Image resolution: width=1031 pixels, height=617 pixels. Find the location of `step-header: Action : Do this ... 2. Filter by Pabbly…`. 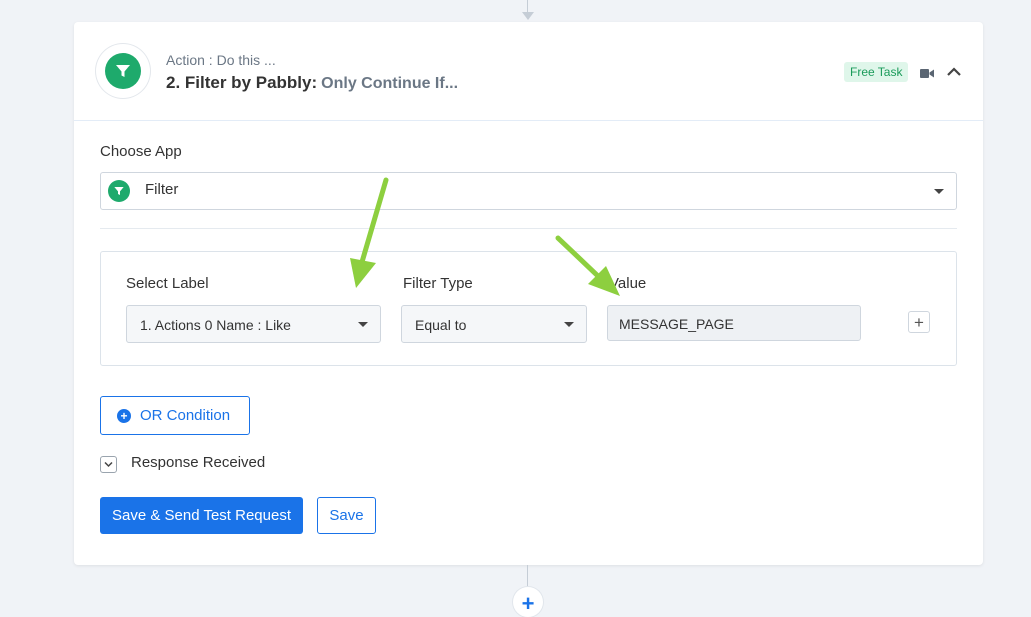

step-header: Action : Do this ... 2. Filter by Pabbly… is located at coordinates (528, 71).